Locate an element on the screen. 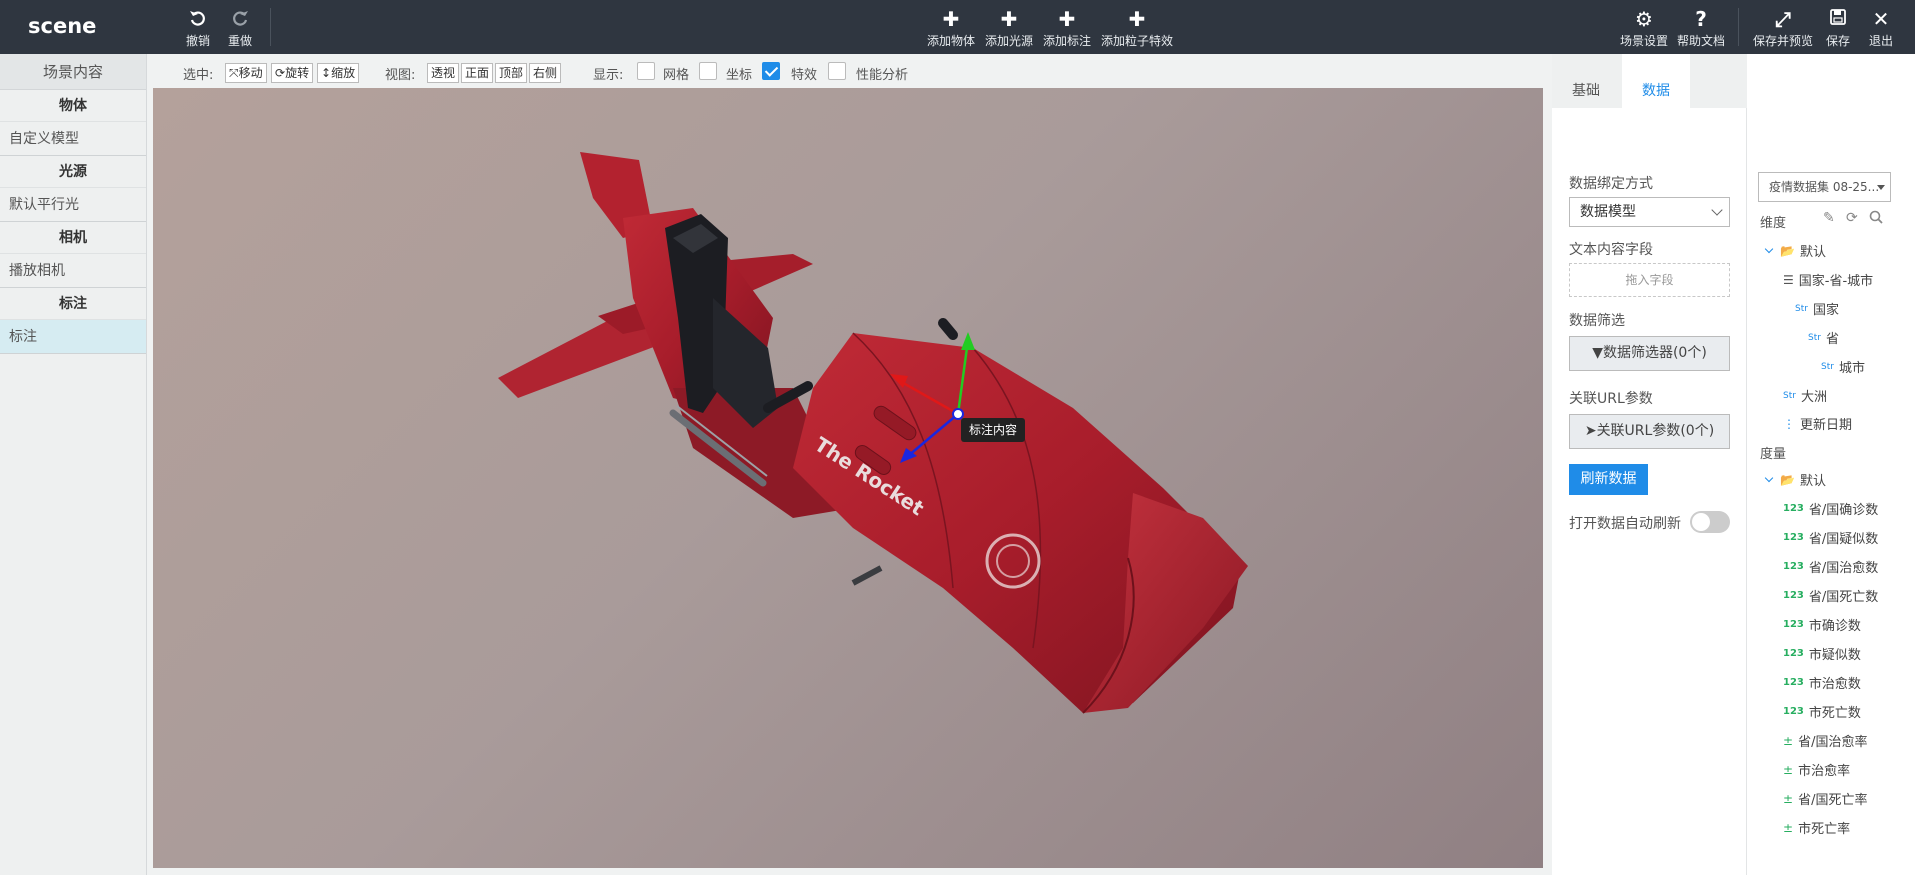 This screenshot has height=875, width=1915. dimension-folder: 📂 默认 is located at coordinates (1795, 250).